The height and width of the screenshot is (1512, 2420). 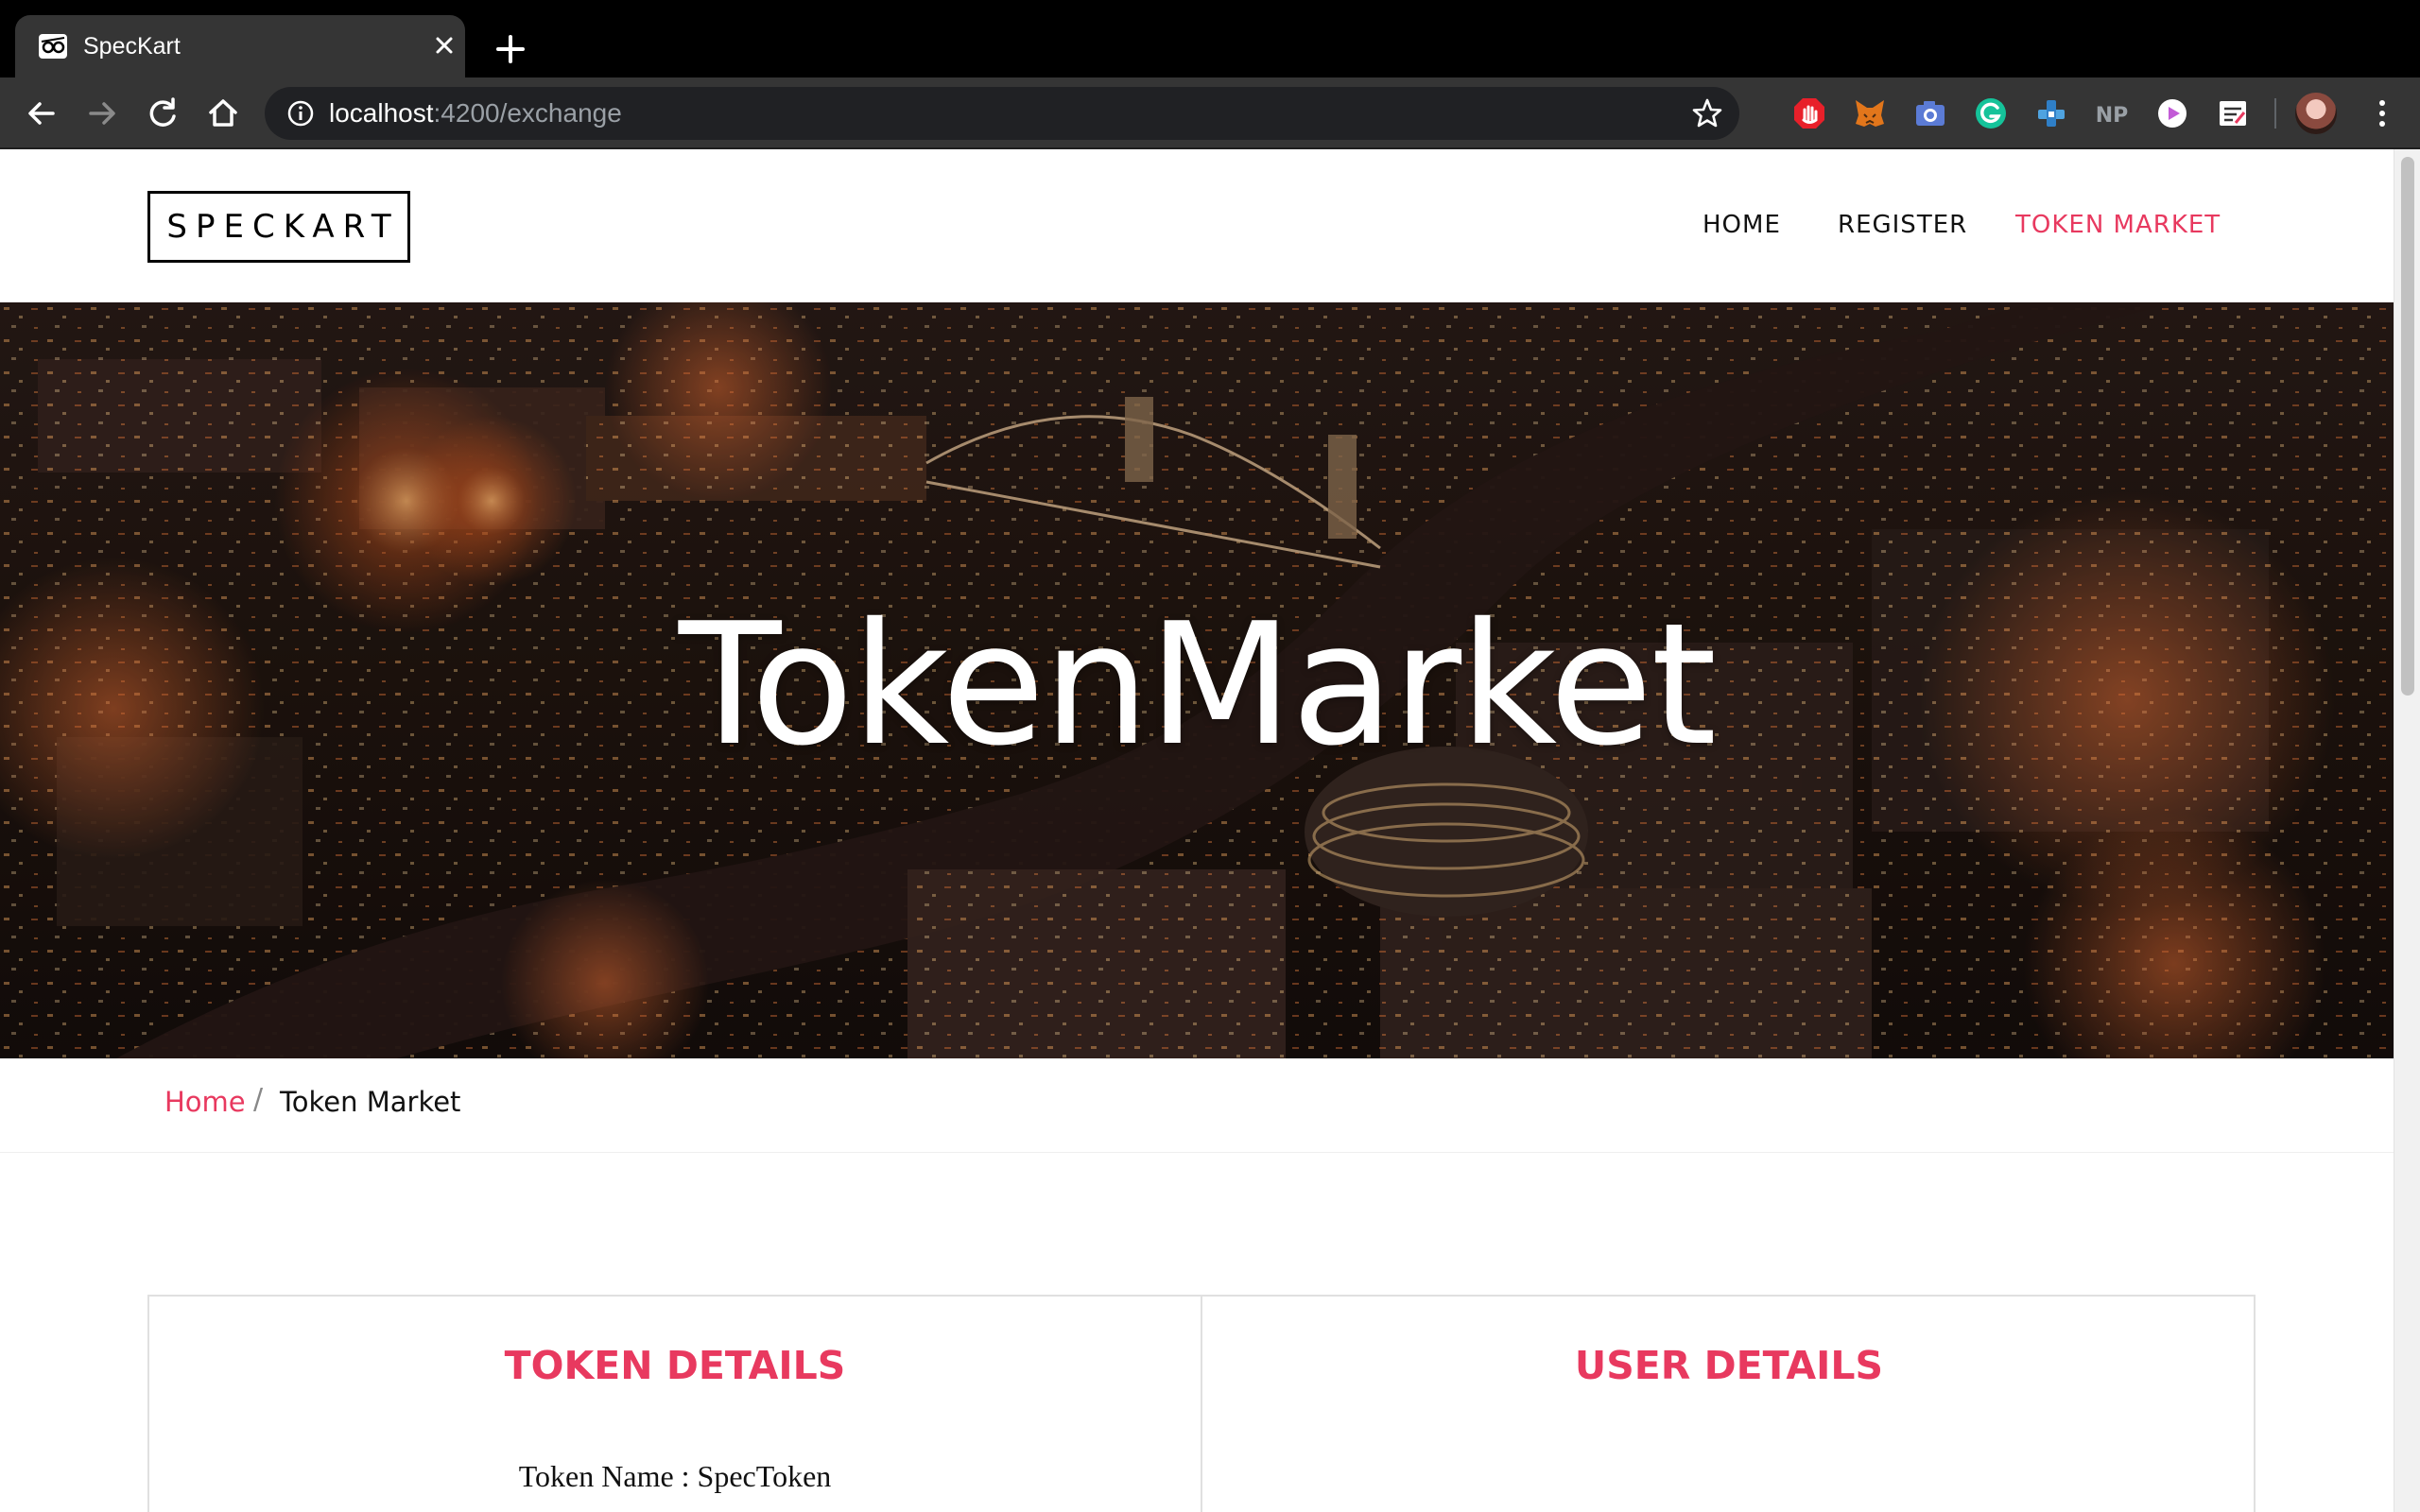 What do you see at coordinates (1742, 225) in the screenshot?
I see `nav-home: HOME` at bounding box center [1742, 225].